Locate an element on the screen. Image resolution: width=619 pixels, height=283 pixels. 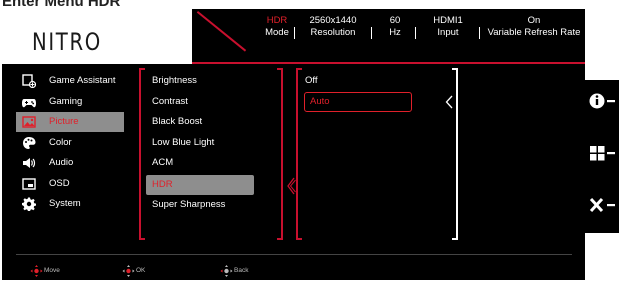
status-refresh-label: Hz is located at coordinates (395, 32).